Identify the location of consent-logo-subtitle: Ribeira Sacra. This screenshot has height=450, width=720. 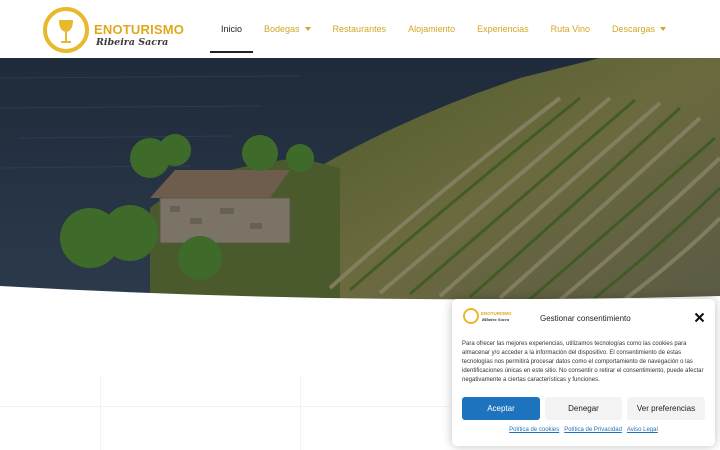
(496, 320).